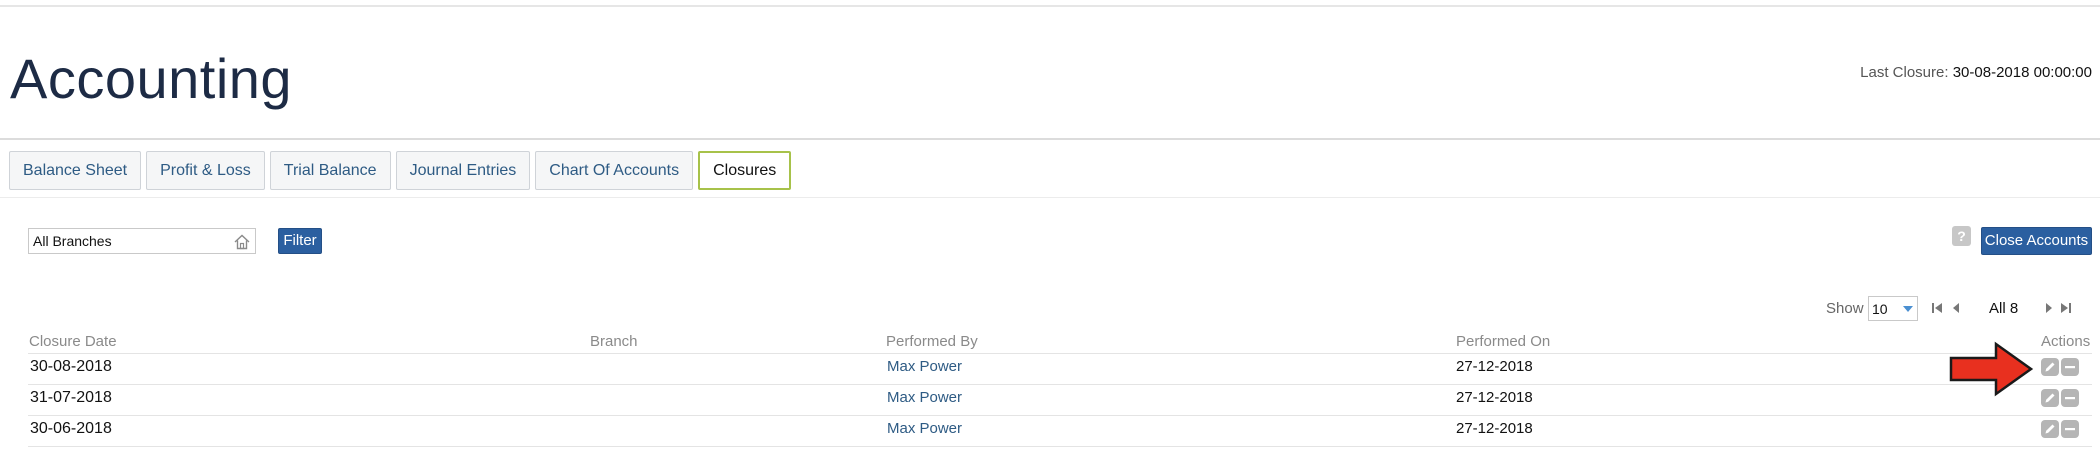 The height and width of the screenshot is (464, 2100). What do you see at coordinates (1937, 308) in the screenshot?
I see `first-page-icon` at bounding box center [1937, 308].